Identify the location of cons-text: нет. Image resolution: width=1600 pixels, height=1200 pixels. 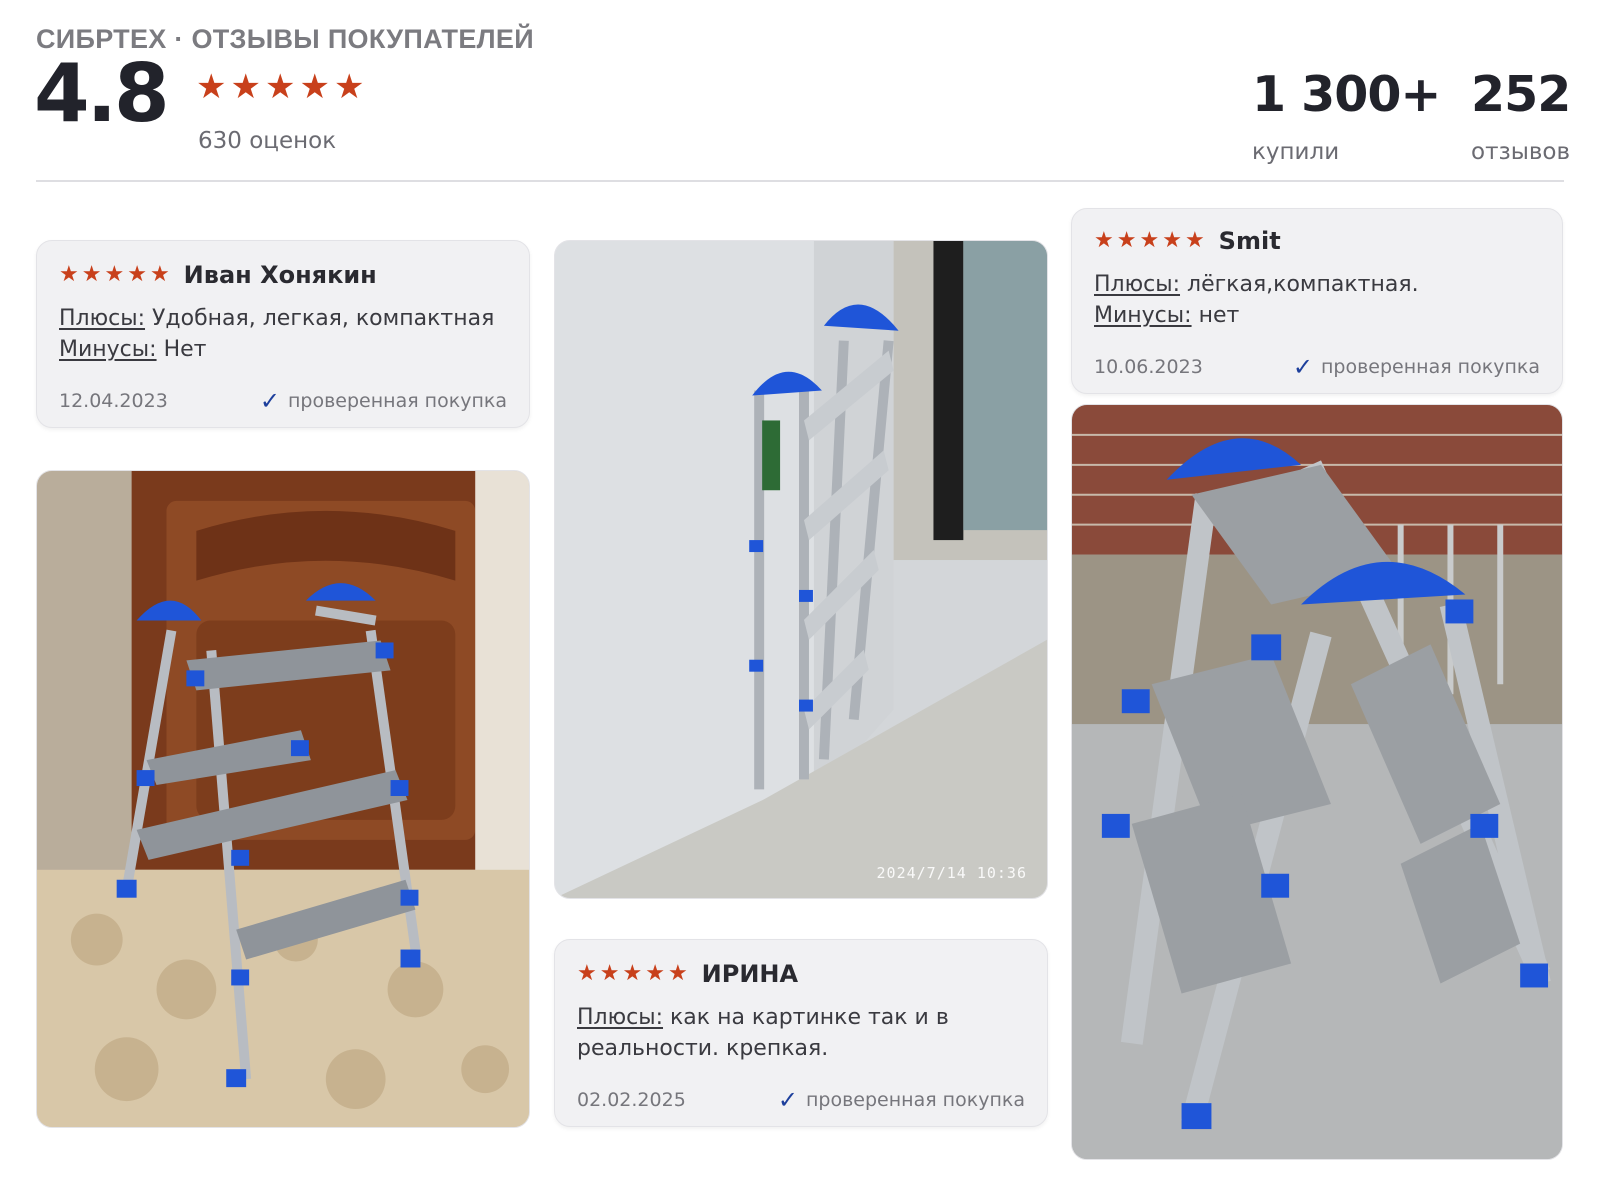
(1219, 315).